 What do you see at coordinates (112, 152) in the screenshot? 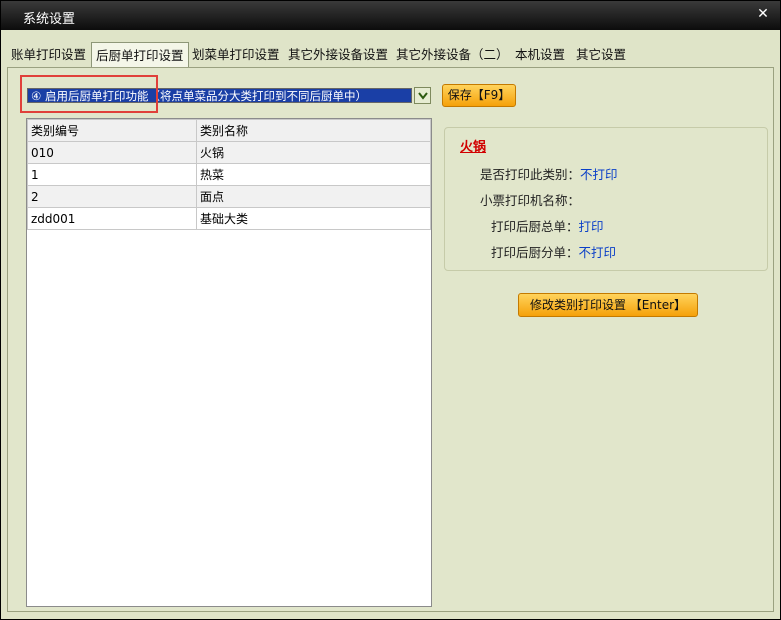
I see `category-code-cell: 010` at bounding box center [112, 152].